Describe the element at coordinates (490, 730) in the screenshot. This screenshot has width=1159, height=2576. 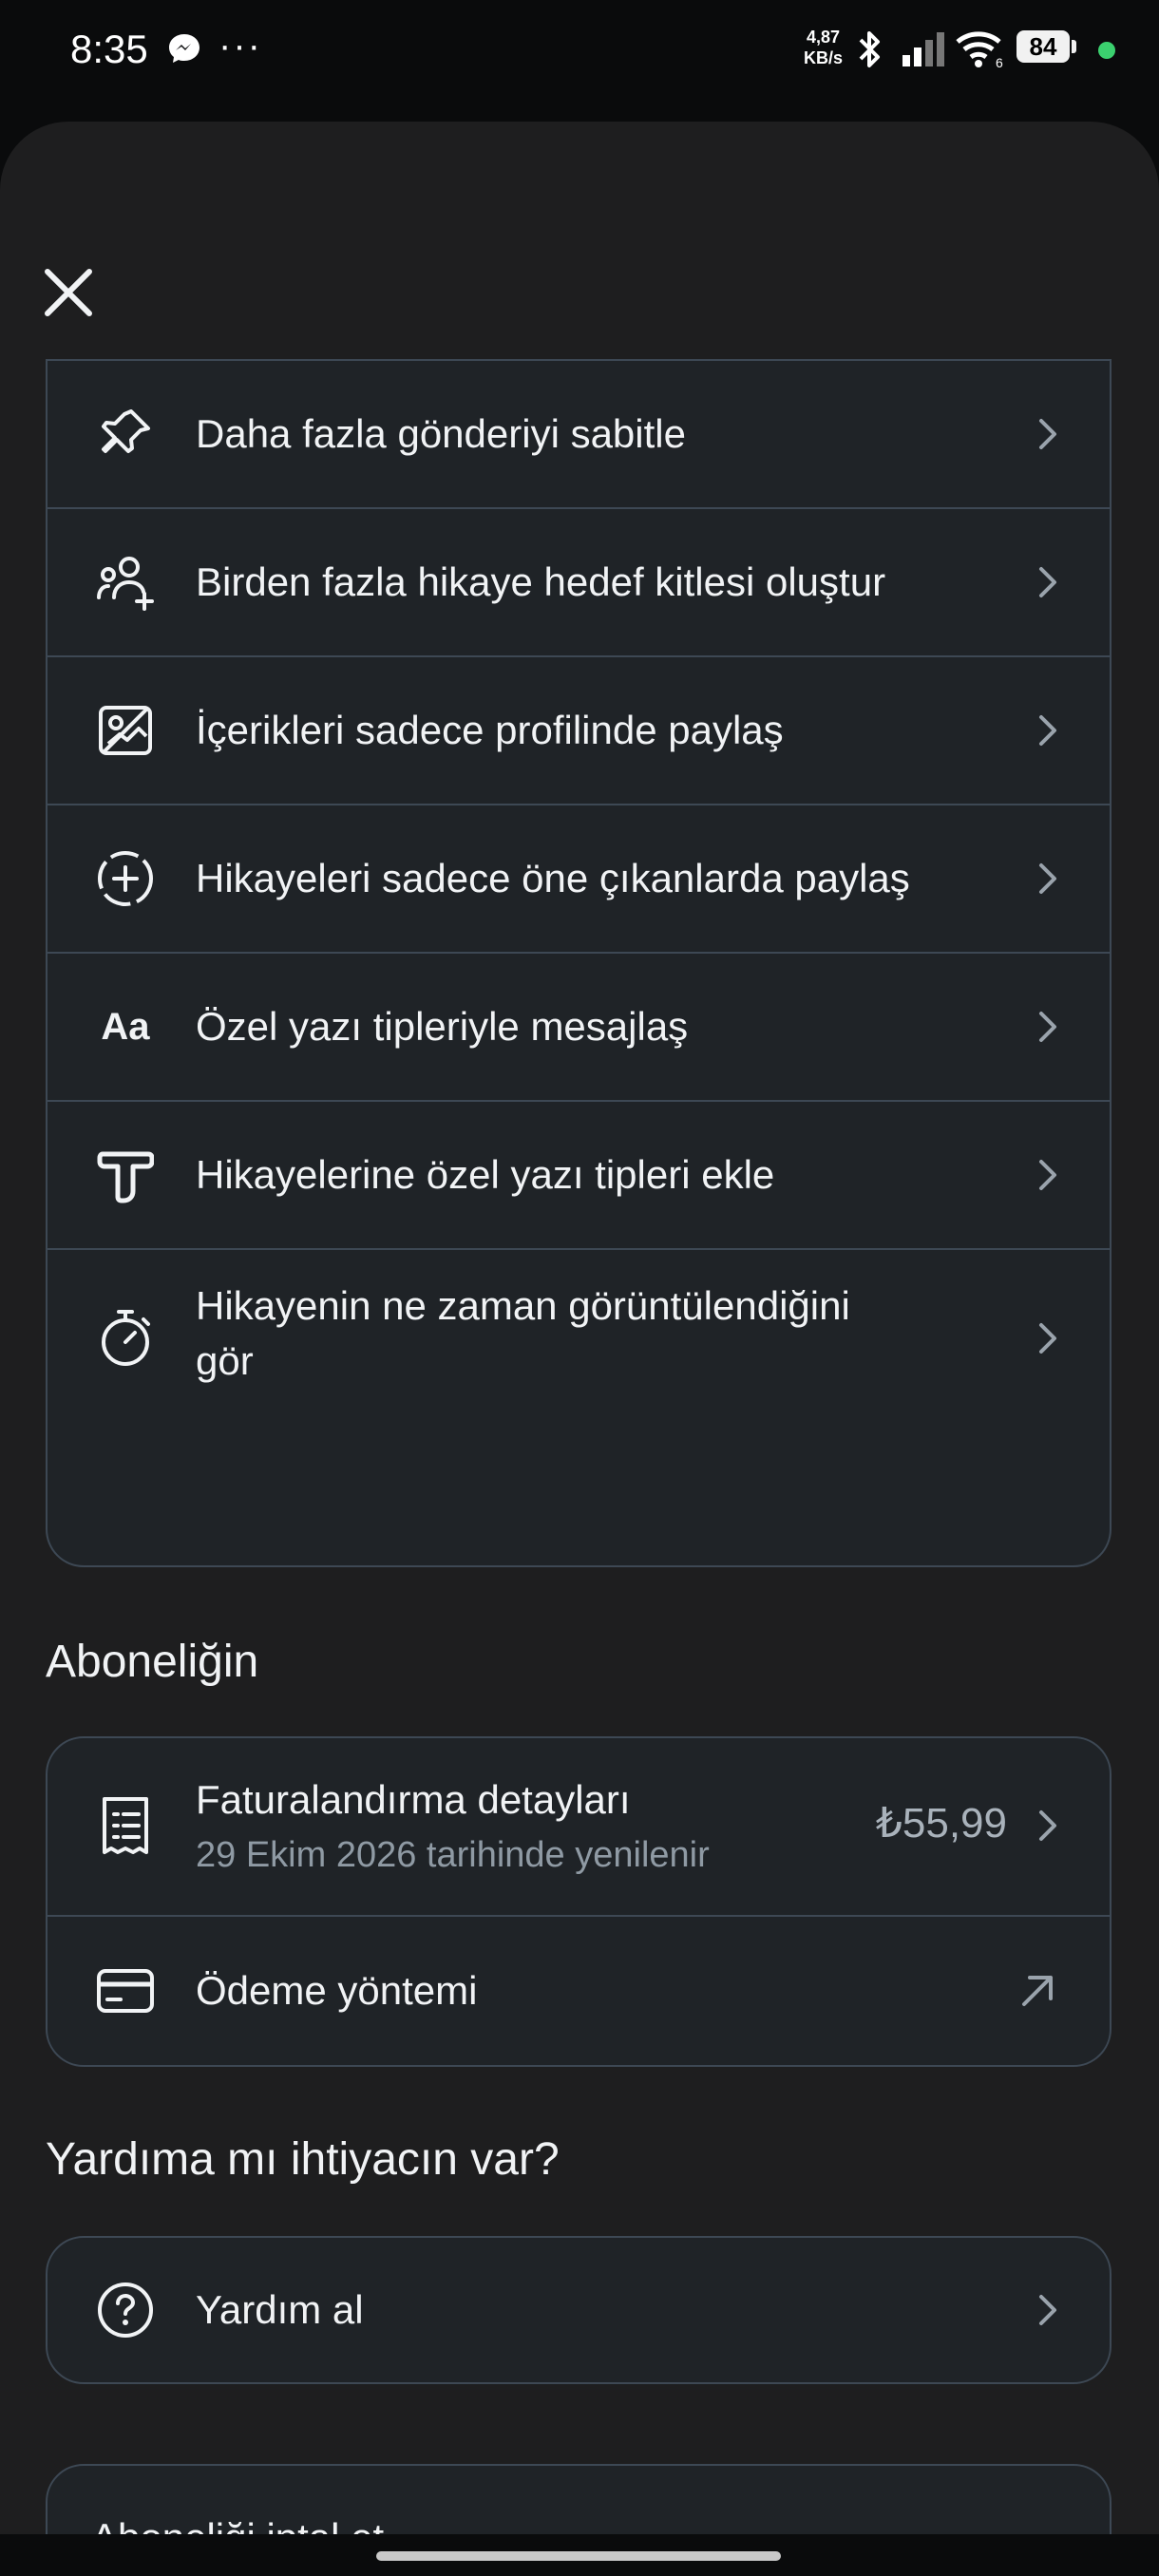
I see `benefit-label: İçerikleri sadece profilinde paylaş` at that location.